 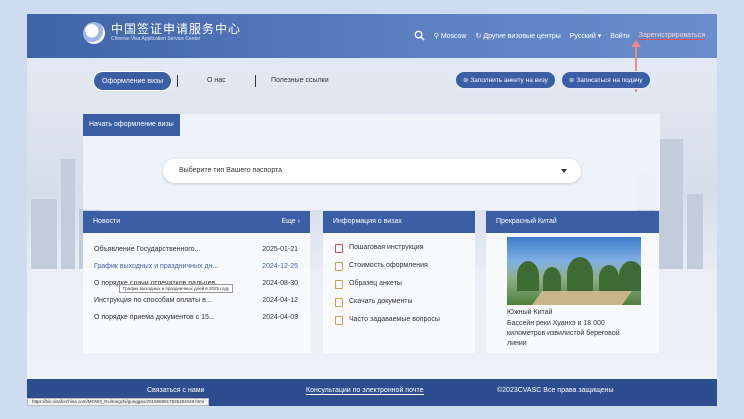 What do you see at coordinates (386, 247) in the screenshot?
I see `info-item-label: Пошаговая инструкция` at bounding box center [386, 247].